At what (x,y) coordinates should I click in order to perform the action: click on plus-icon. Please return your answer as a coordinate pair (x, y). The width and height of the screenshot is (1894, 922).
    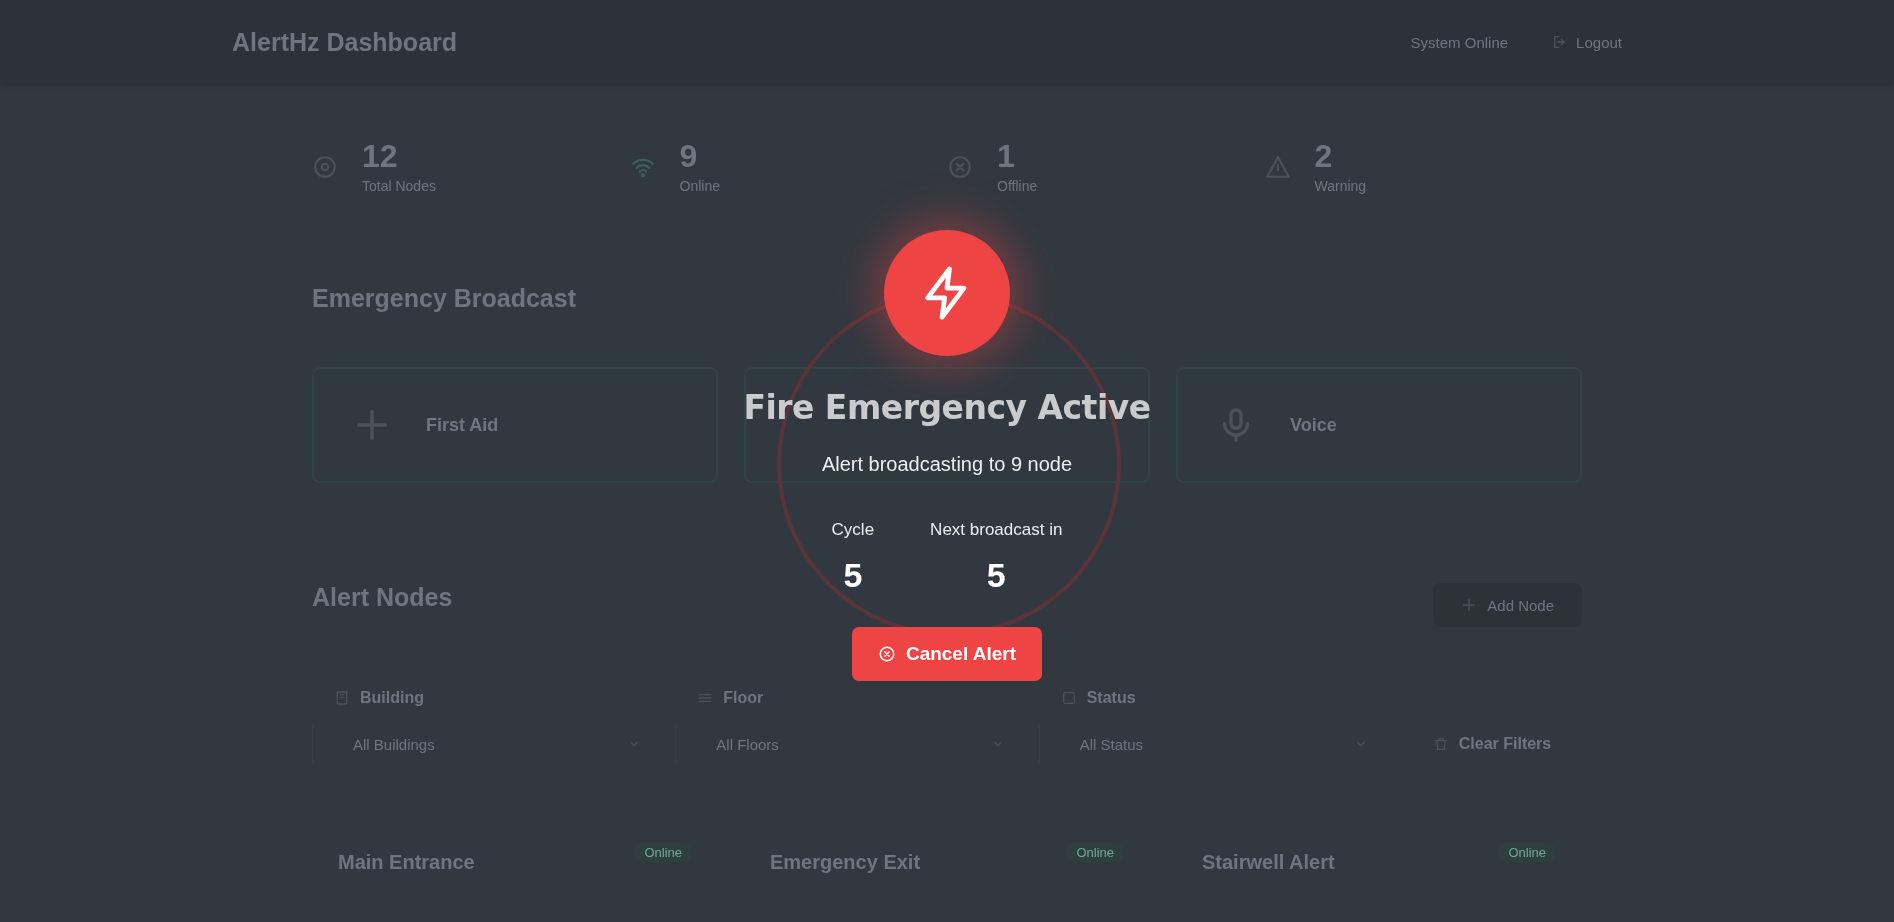
    Looking at the image, I should click on (1469, 605).